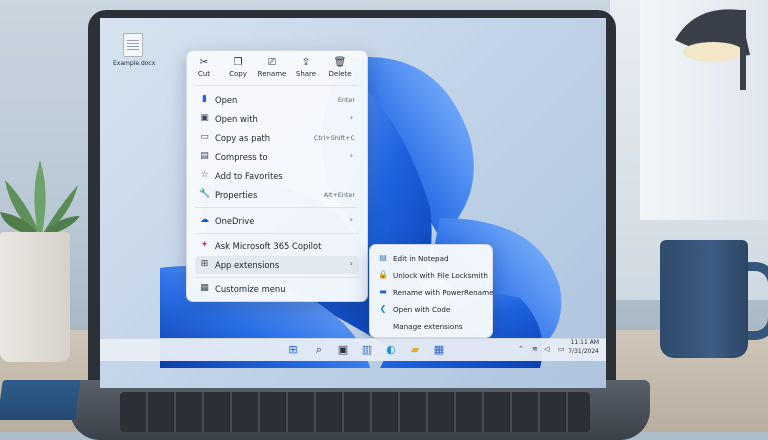 The width and height of the screenshot is (768, 440). What do you see at coordinates (134, 63) in the screenshot?
I see `desktop-file-label: Example.docx` at bounding box center [134, 63].